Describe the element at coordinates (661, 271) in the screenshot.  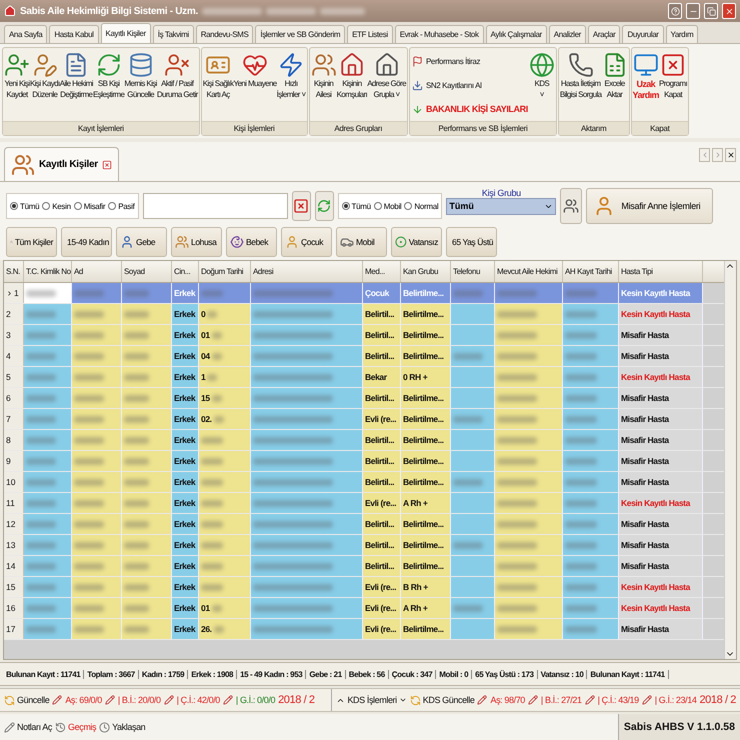
I see `column-header: Hasta Tipi` at that location.